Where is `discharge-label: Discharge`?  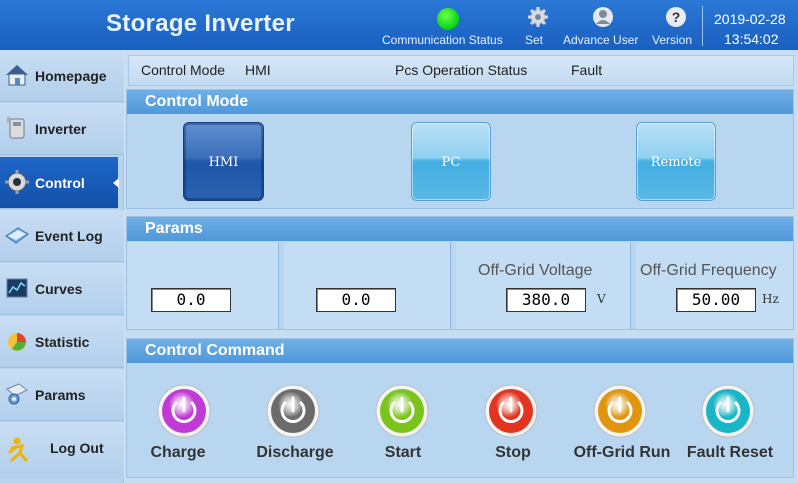 discharge-label: Discharge is located at coordinates (295, 452).